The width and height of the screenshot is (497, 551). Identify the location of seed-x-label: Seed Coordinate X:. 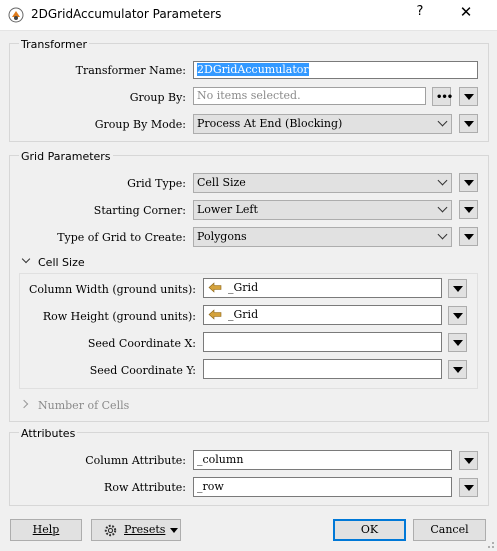
(141, 343).